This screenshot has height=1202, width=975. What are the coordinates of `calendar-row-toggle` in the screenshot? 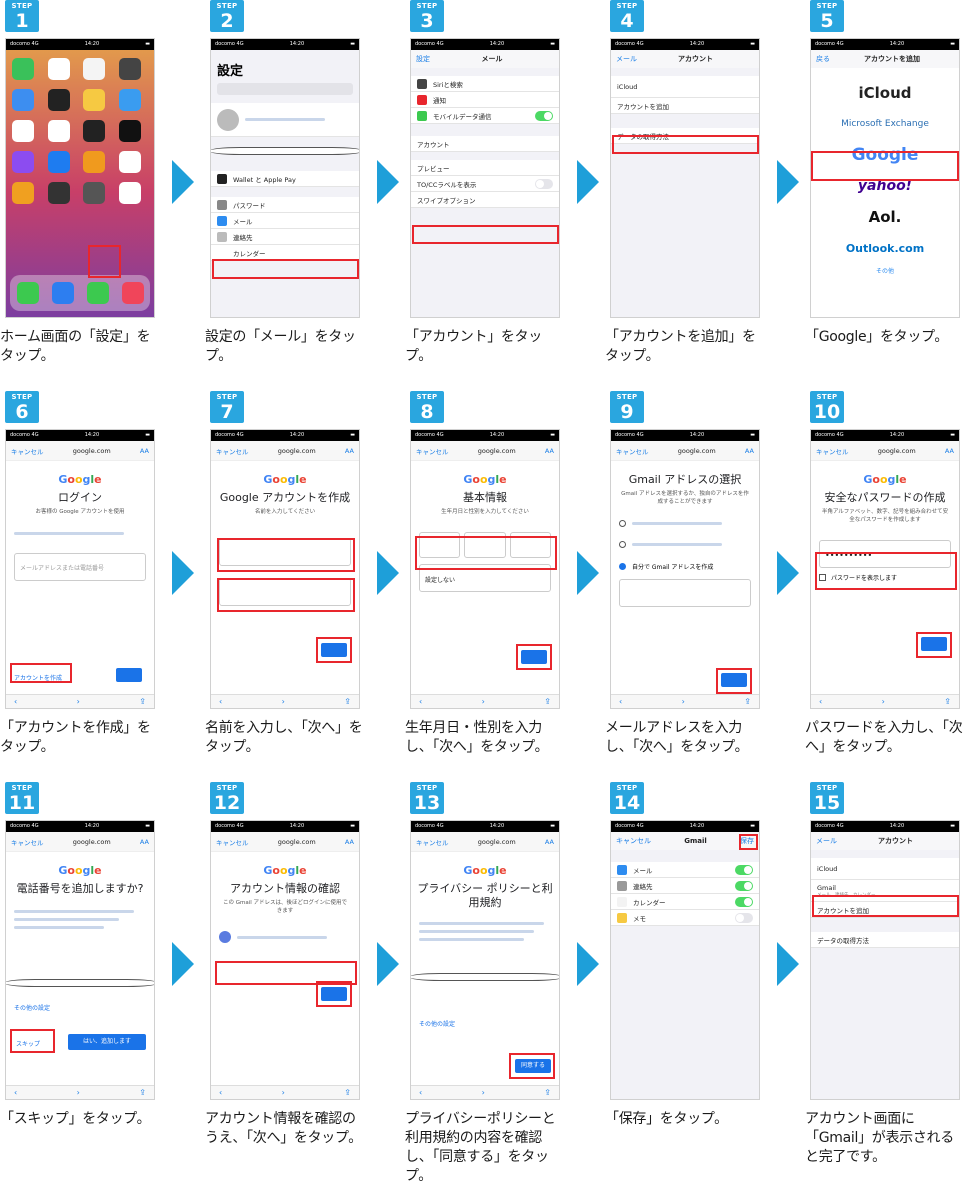 It's located at (744, 901).